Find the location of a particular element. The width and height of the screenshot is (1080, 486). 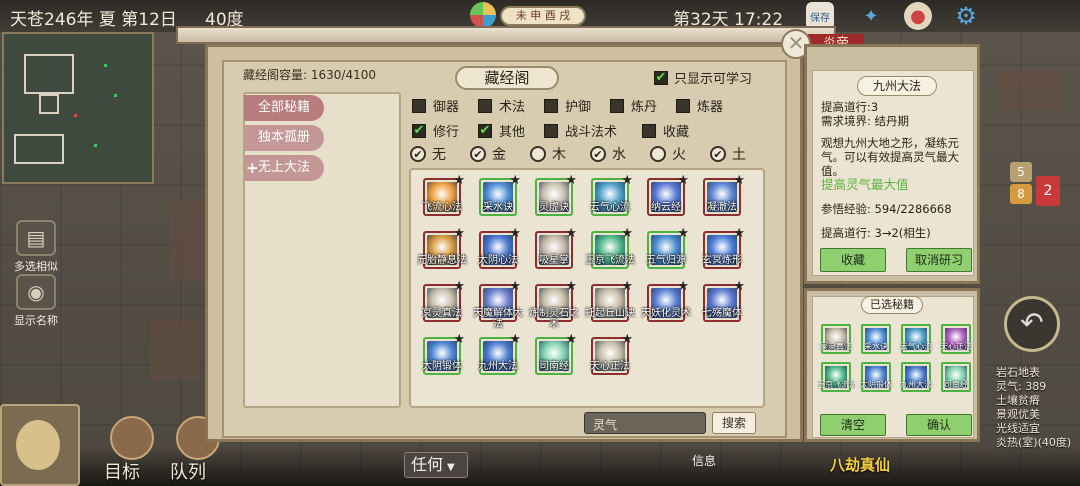

minimap is located at coordinates (78, 108).